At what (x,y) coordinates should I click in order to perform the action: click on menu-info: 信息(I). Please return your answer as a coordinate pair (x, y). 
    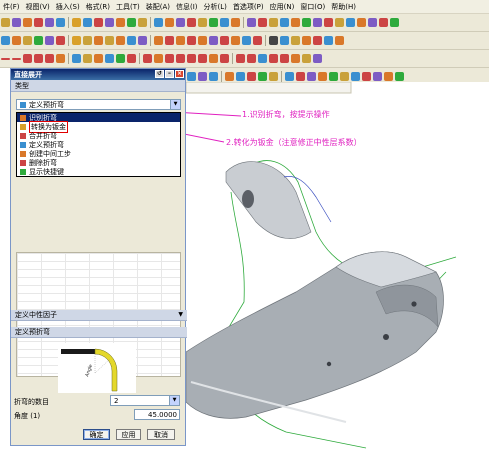
    Looking at the image, I should click on (187, 7).